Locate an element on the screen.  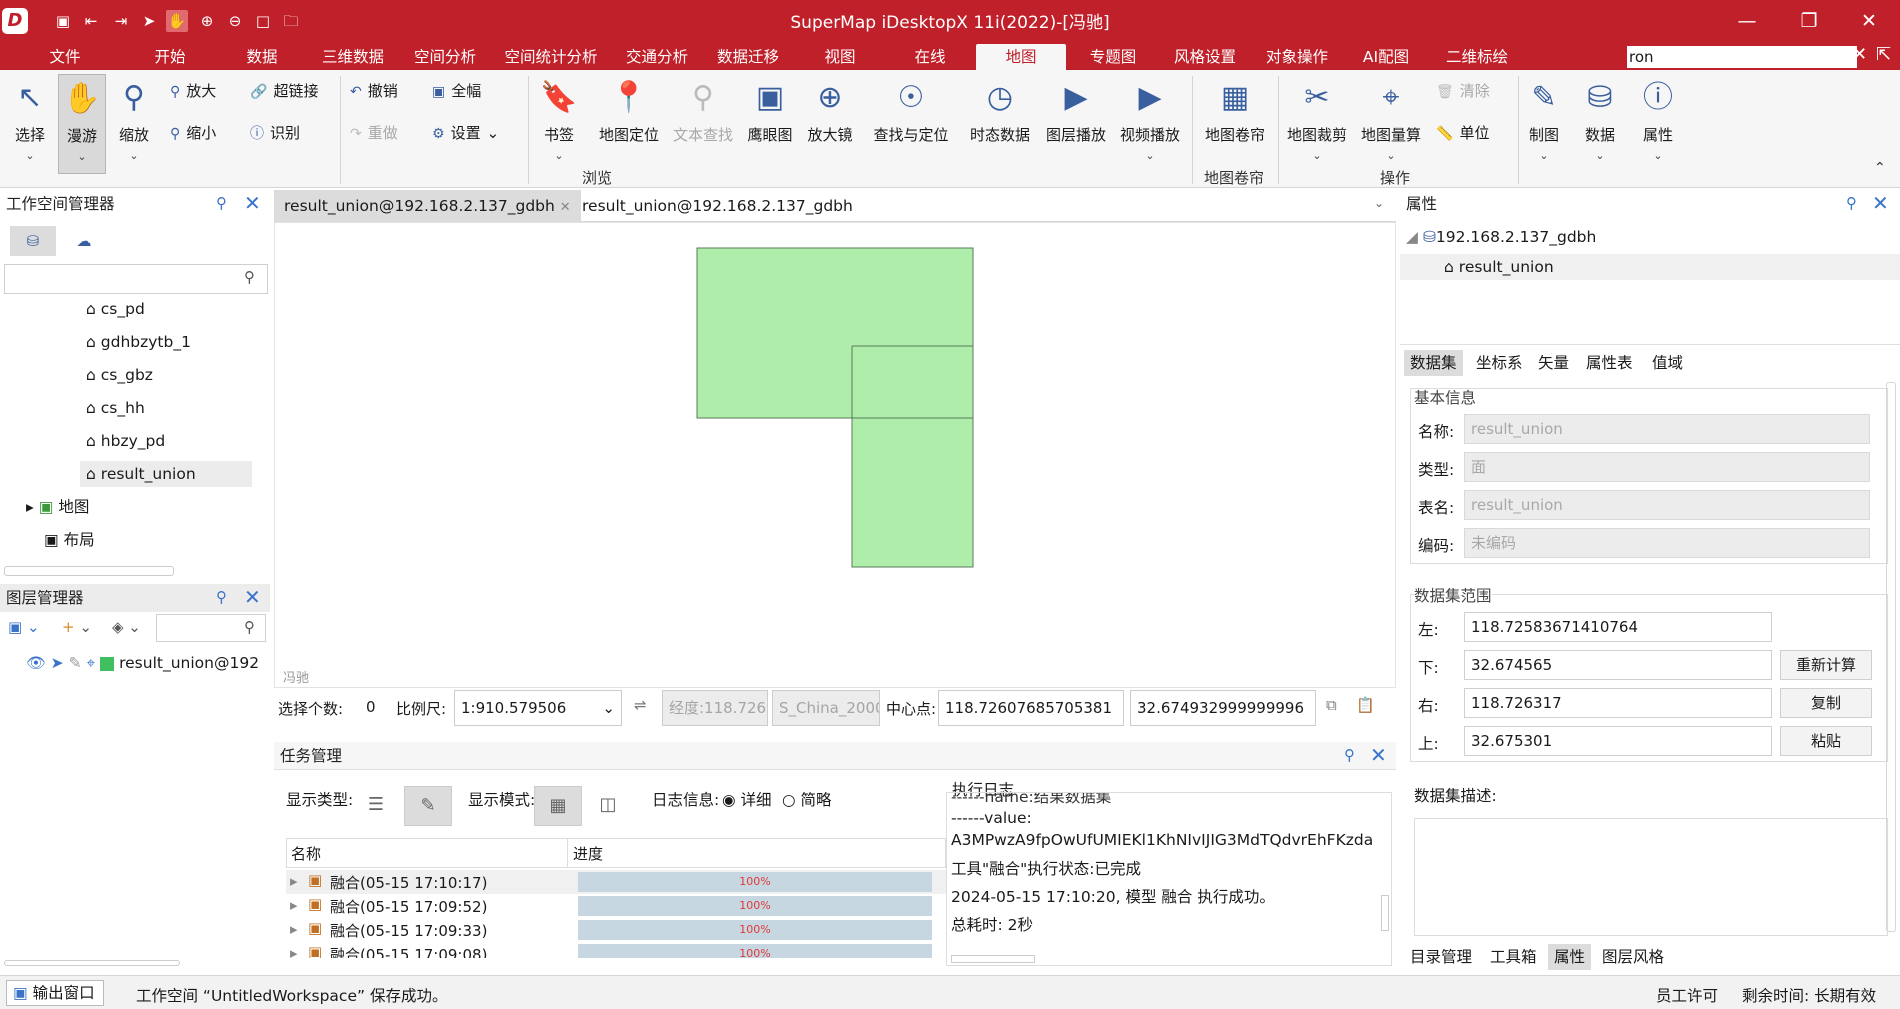
detail-radio: ◉ 详细 is located at coordinates (746, 808).